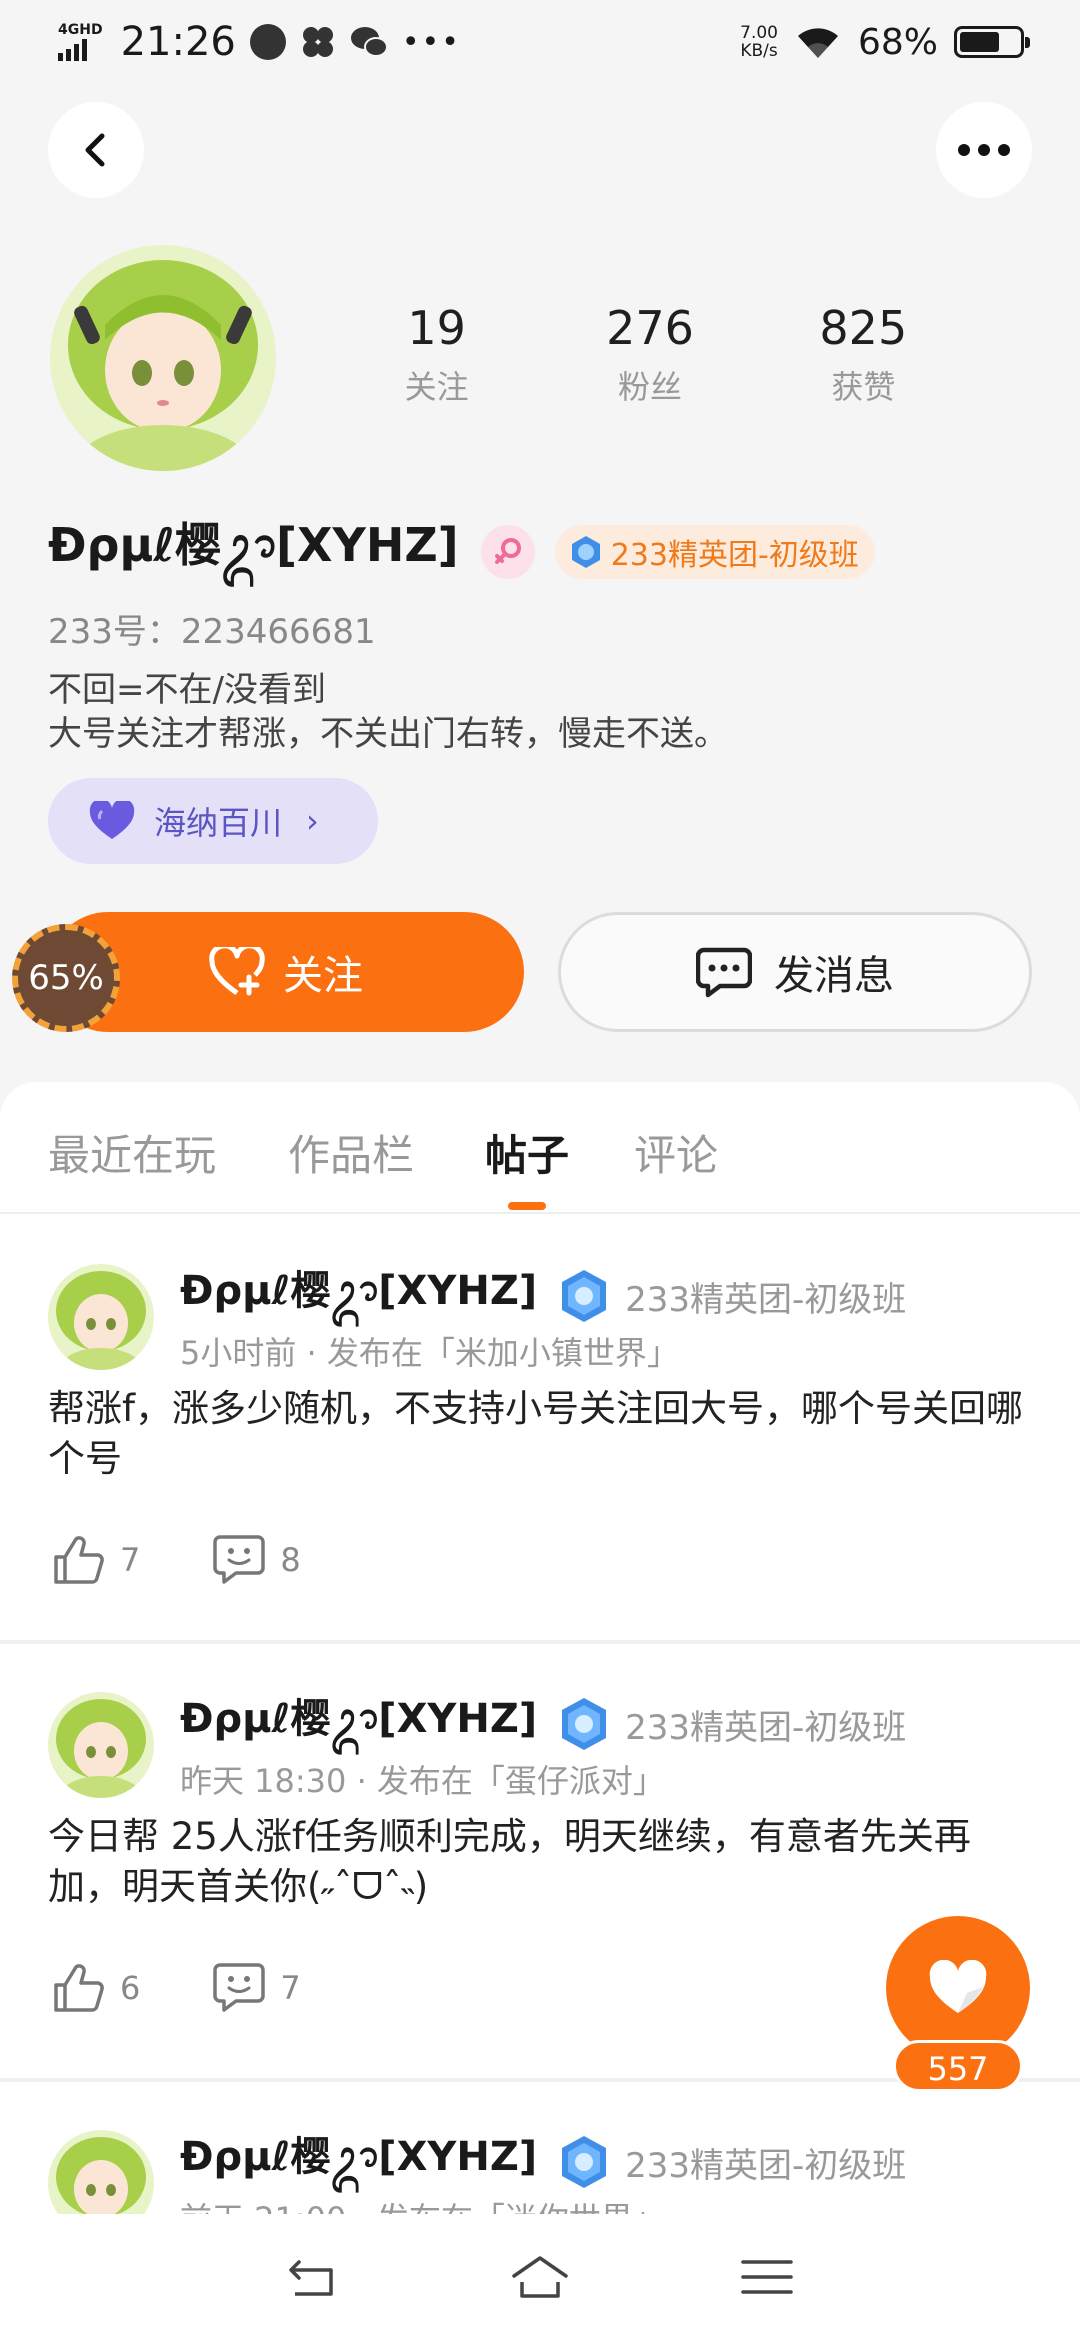  I want to click on chevron-left-icon, so click(95, 150).